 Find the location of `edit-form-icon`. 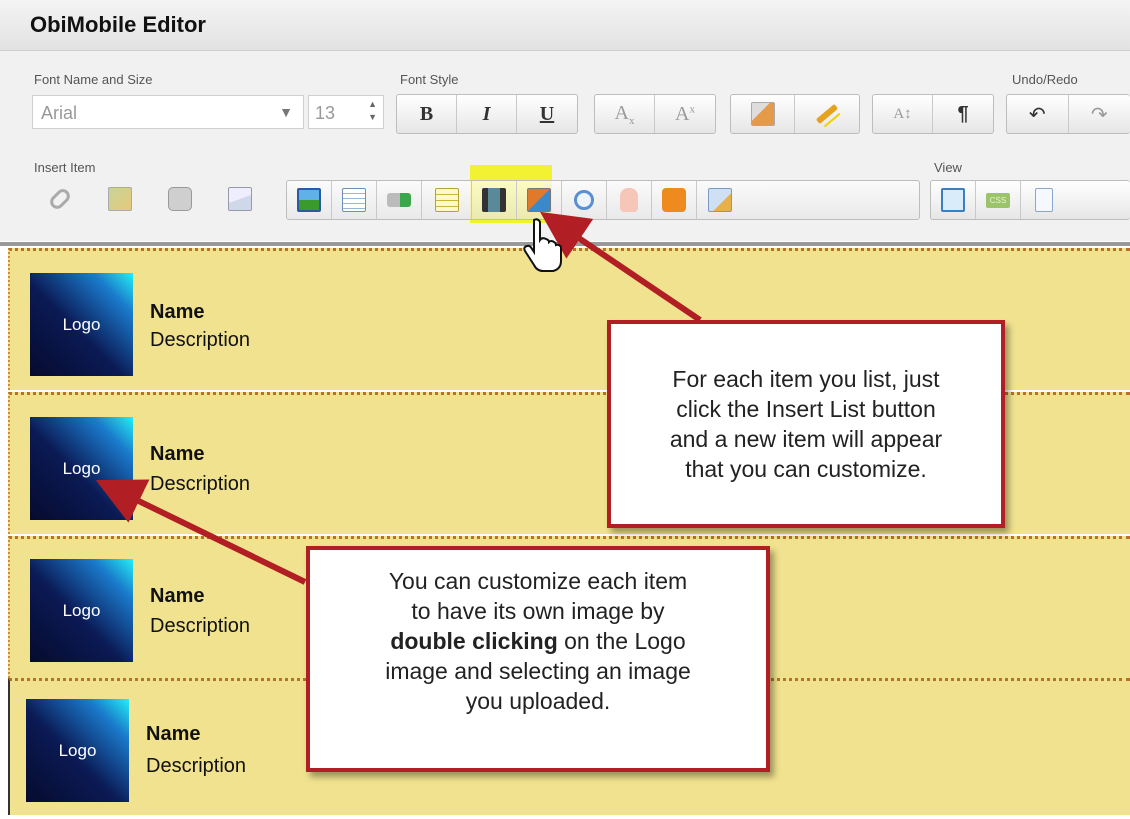

edit-form-icon is located at coordinates (720, 200).